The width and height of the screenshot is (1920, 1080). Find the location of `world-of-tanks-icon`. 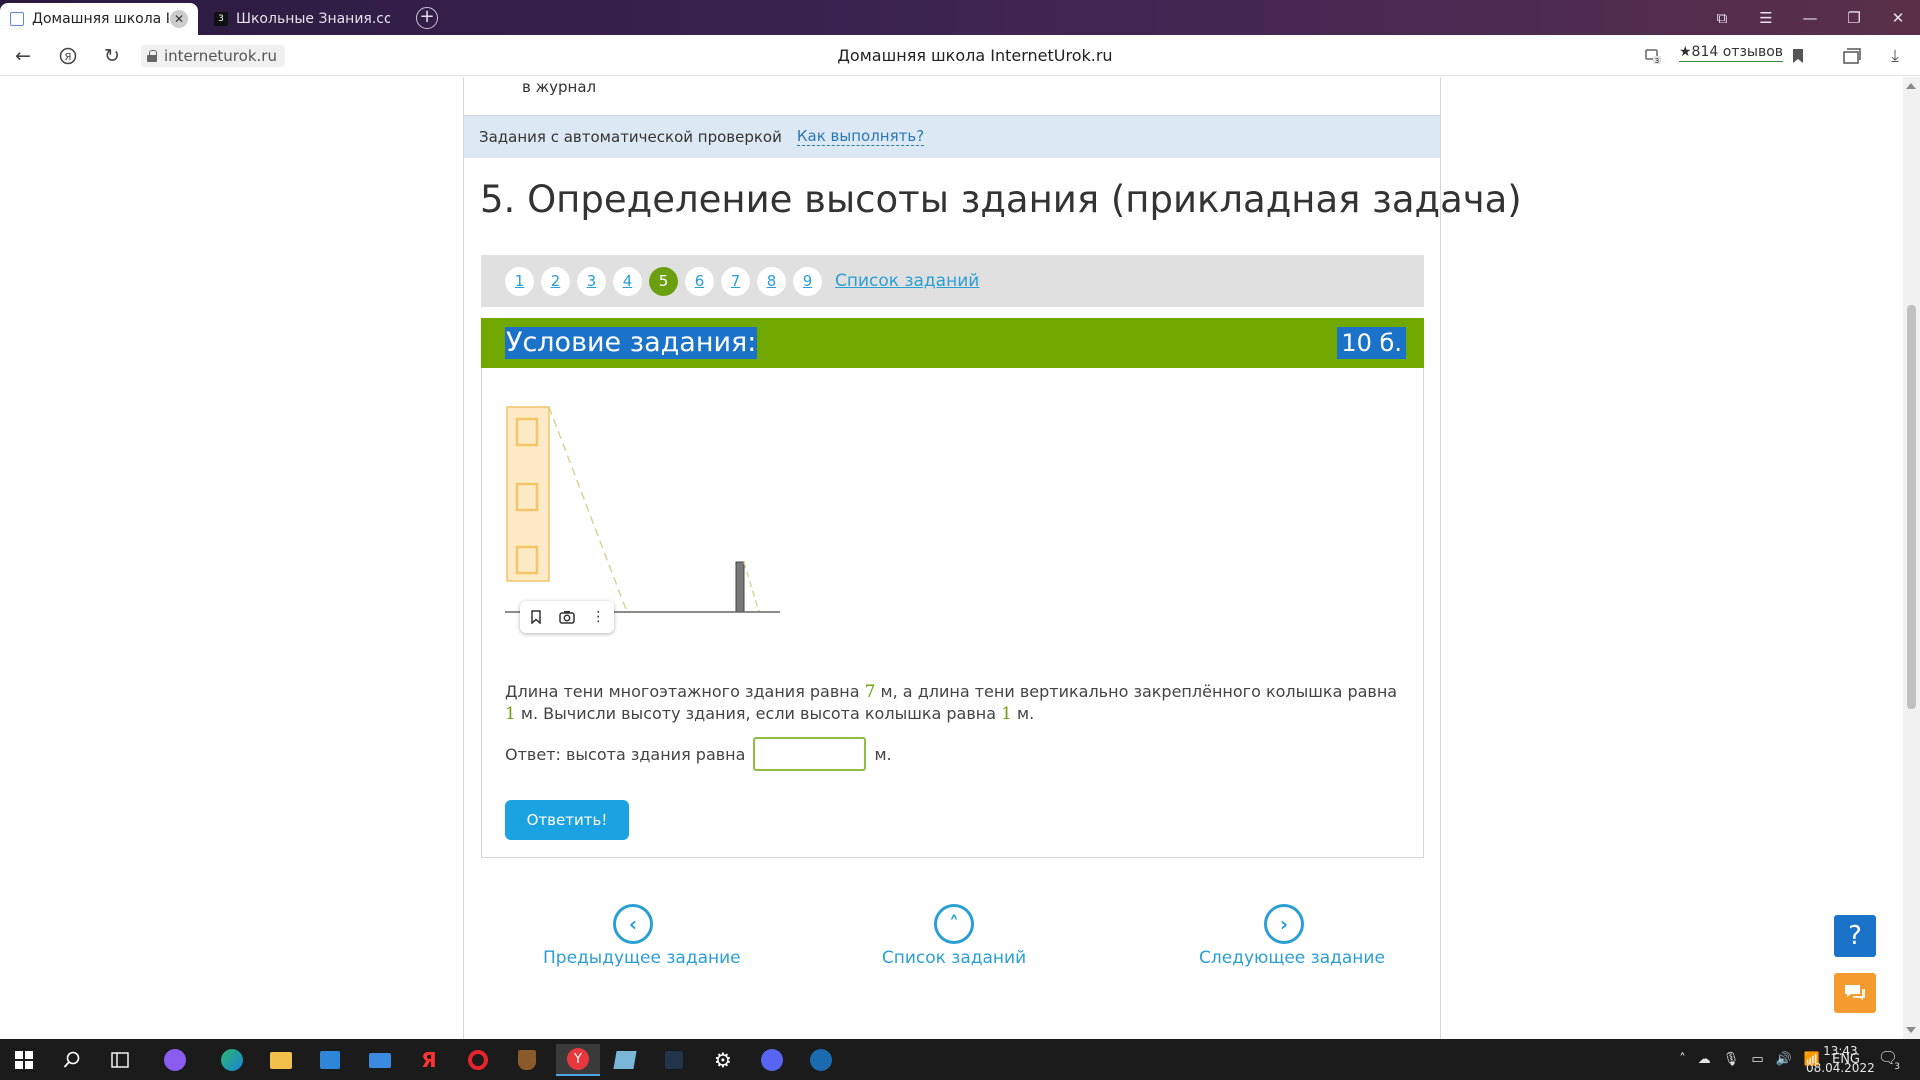

world-of-tanks-icon is located at coordinates (527, 1060).